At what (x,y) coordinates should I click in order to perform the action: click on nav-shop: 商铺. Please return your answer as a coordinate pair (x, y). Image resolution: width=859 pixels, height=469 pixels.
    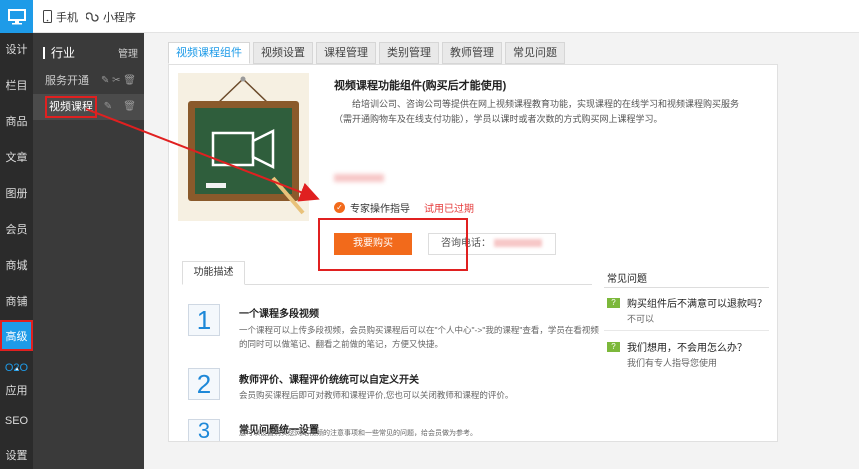
    Looking at the image, I should click on (16, 302).